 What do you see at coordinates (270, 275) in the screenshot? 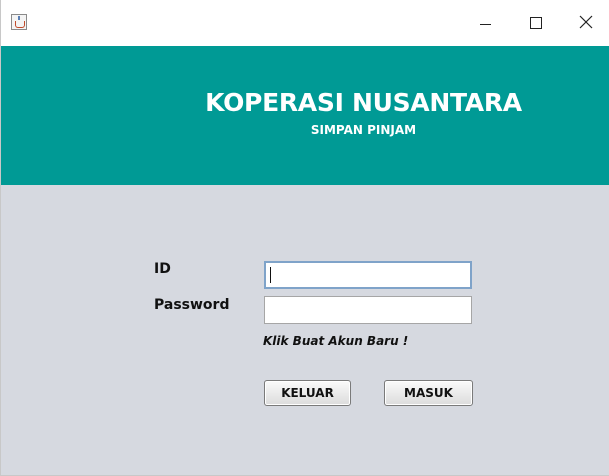
I see `text-caret` at bounding box center [270, 275].